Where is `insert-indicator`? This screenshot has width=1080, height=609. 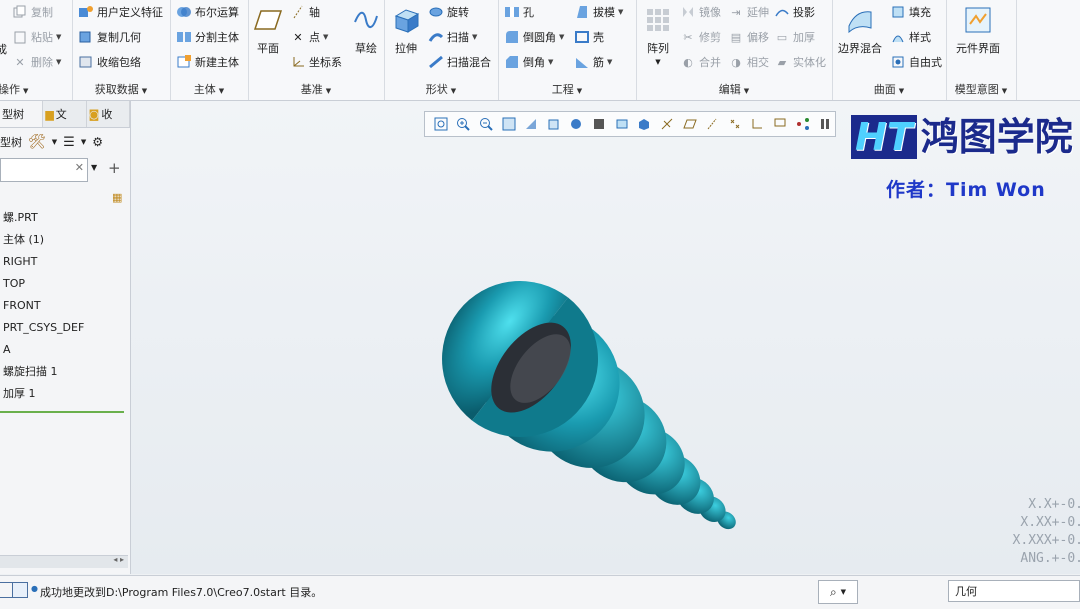 insert-indicator is located at coordinates (62, 412).